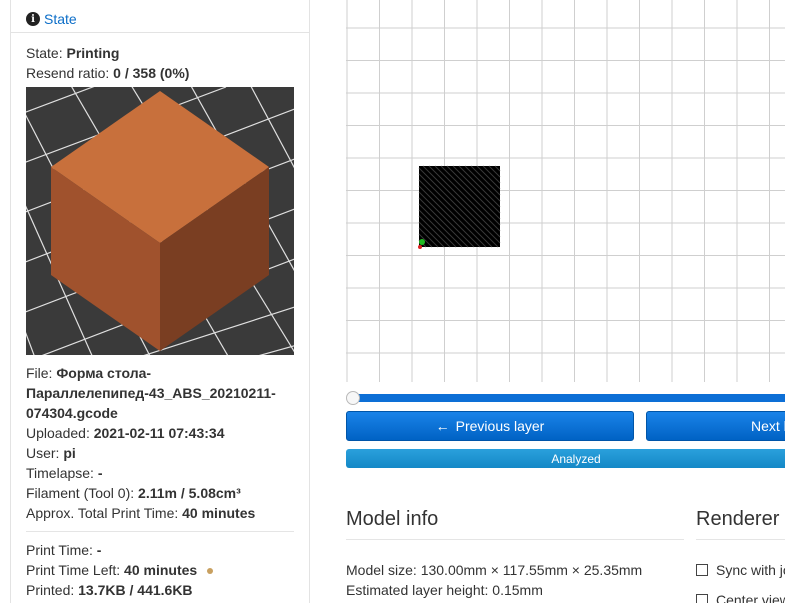 The height and width of the screenshot is (603, 785). Describe the element at coordinates (750, 597) in the screenshot. I see `center-view-label: Center view` at that location.